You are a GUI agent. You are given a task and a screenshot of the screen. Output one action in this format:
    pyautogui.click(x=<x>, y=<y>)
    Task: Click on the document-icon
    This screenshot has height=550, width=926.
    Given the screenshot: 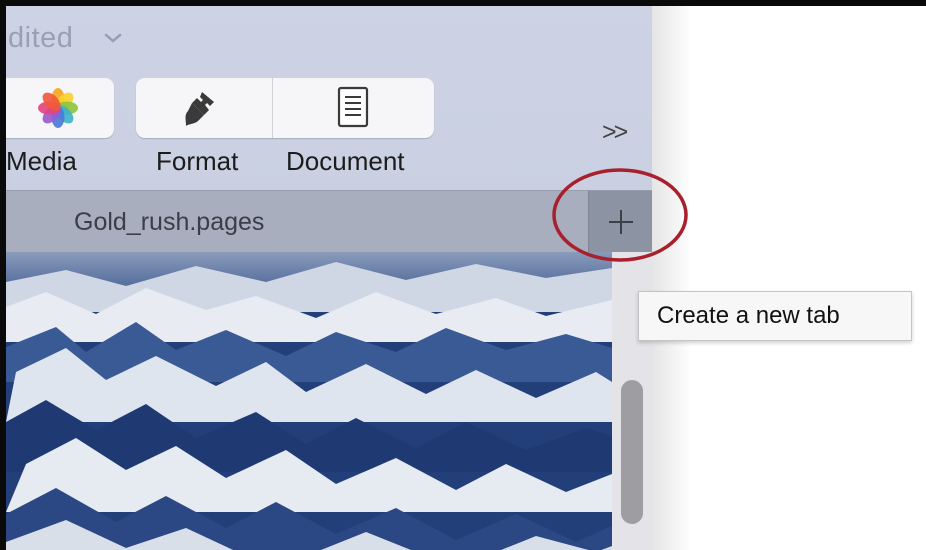 What is the action you would take?
    pyautogui.click(x=353, y=107)
    